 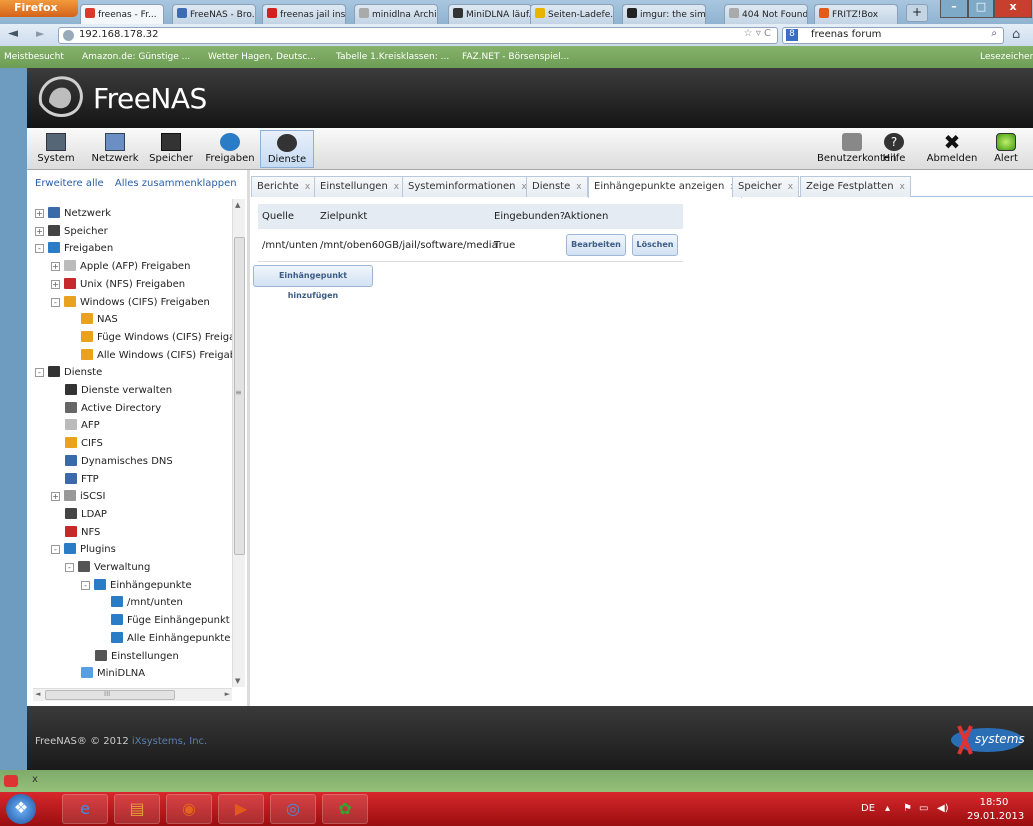 What do you see at coordinates (132, 694) in the screenshot?
I see `tree-horizontal-scrollbar: ◄ III ►` at bounding box center [132, 694].